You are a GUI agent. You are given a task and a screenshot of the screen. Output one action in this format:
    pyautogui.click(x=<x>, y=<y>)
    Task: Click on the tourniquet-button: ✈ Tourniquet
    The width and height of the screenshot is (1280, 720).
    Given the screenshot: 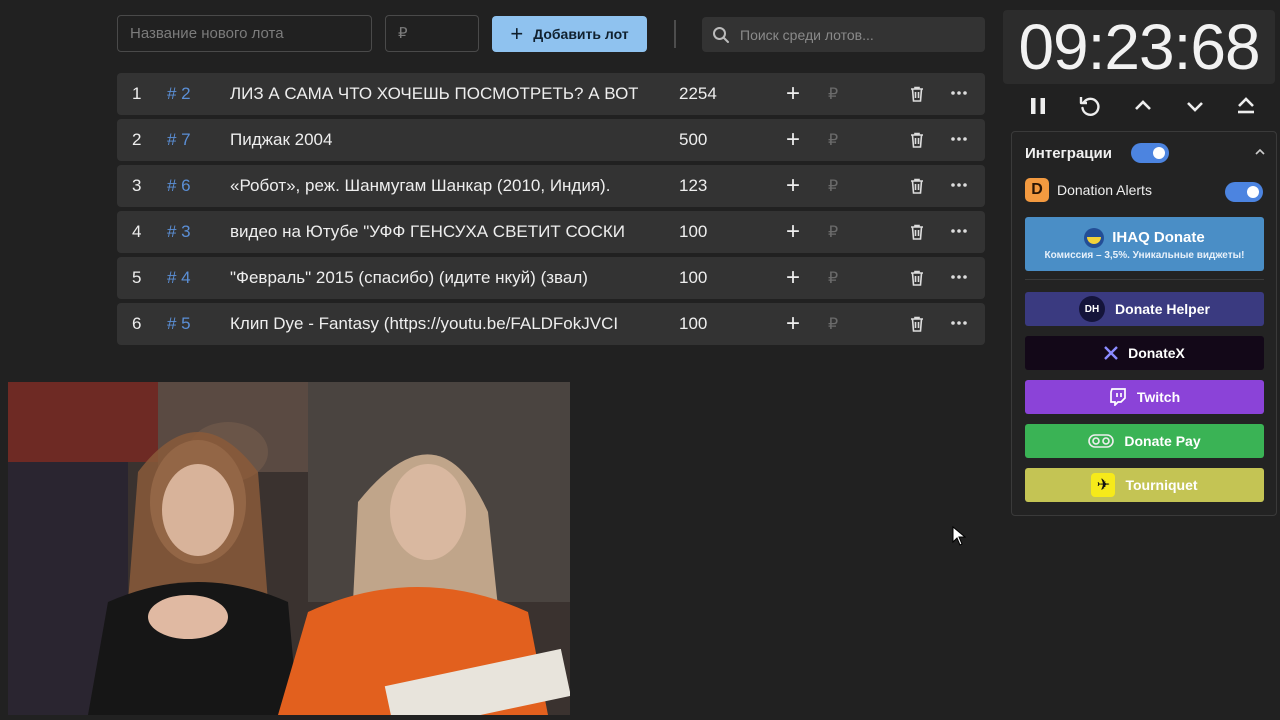 What is the action you would take?
    pyautogui.click(x=1144, y=485)
    